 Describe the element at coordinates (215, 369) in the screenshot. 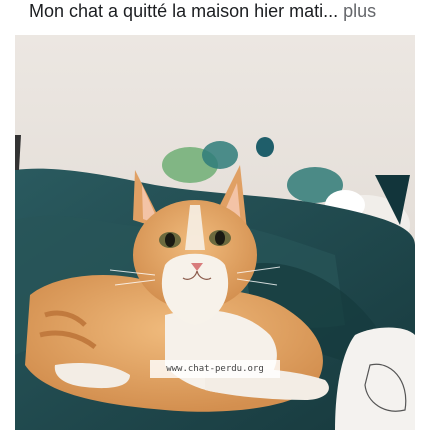

I see `watermark-text: www.chat-perdu.org` at that location.